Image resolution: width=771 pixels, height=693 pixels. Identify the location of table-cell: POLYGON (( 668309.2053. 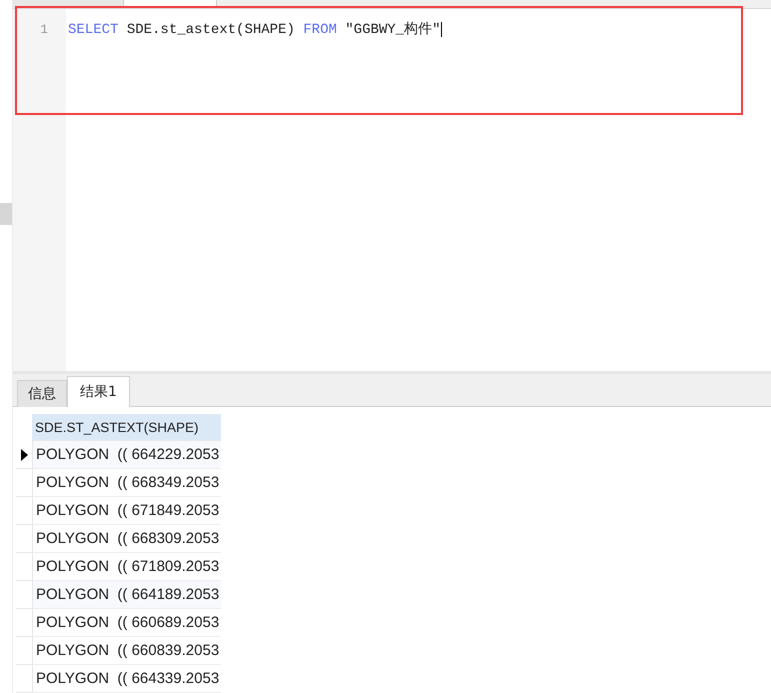
(128, 538).